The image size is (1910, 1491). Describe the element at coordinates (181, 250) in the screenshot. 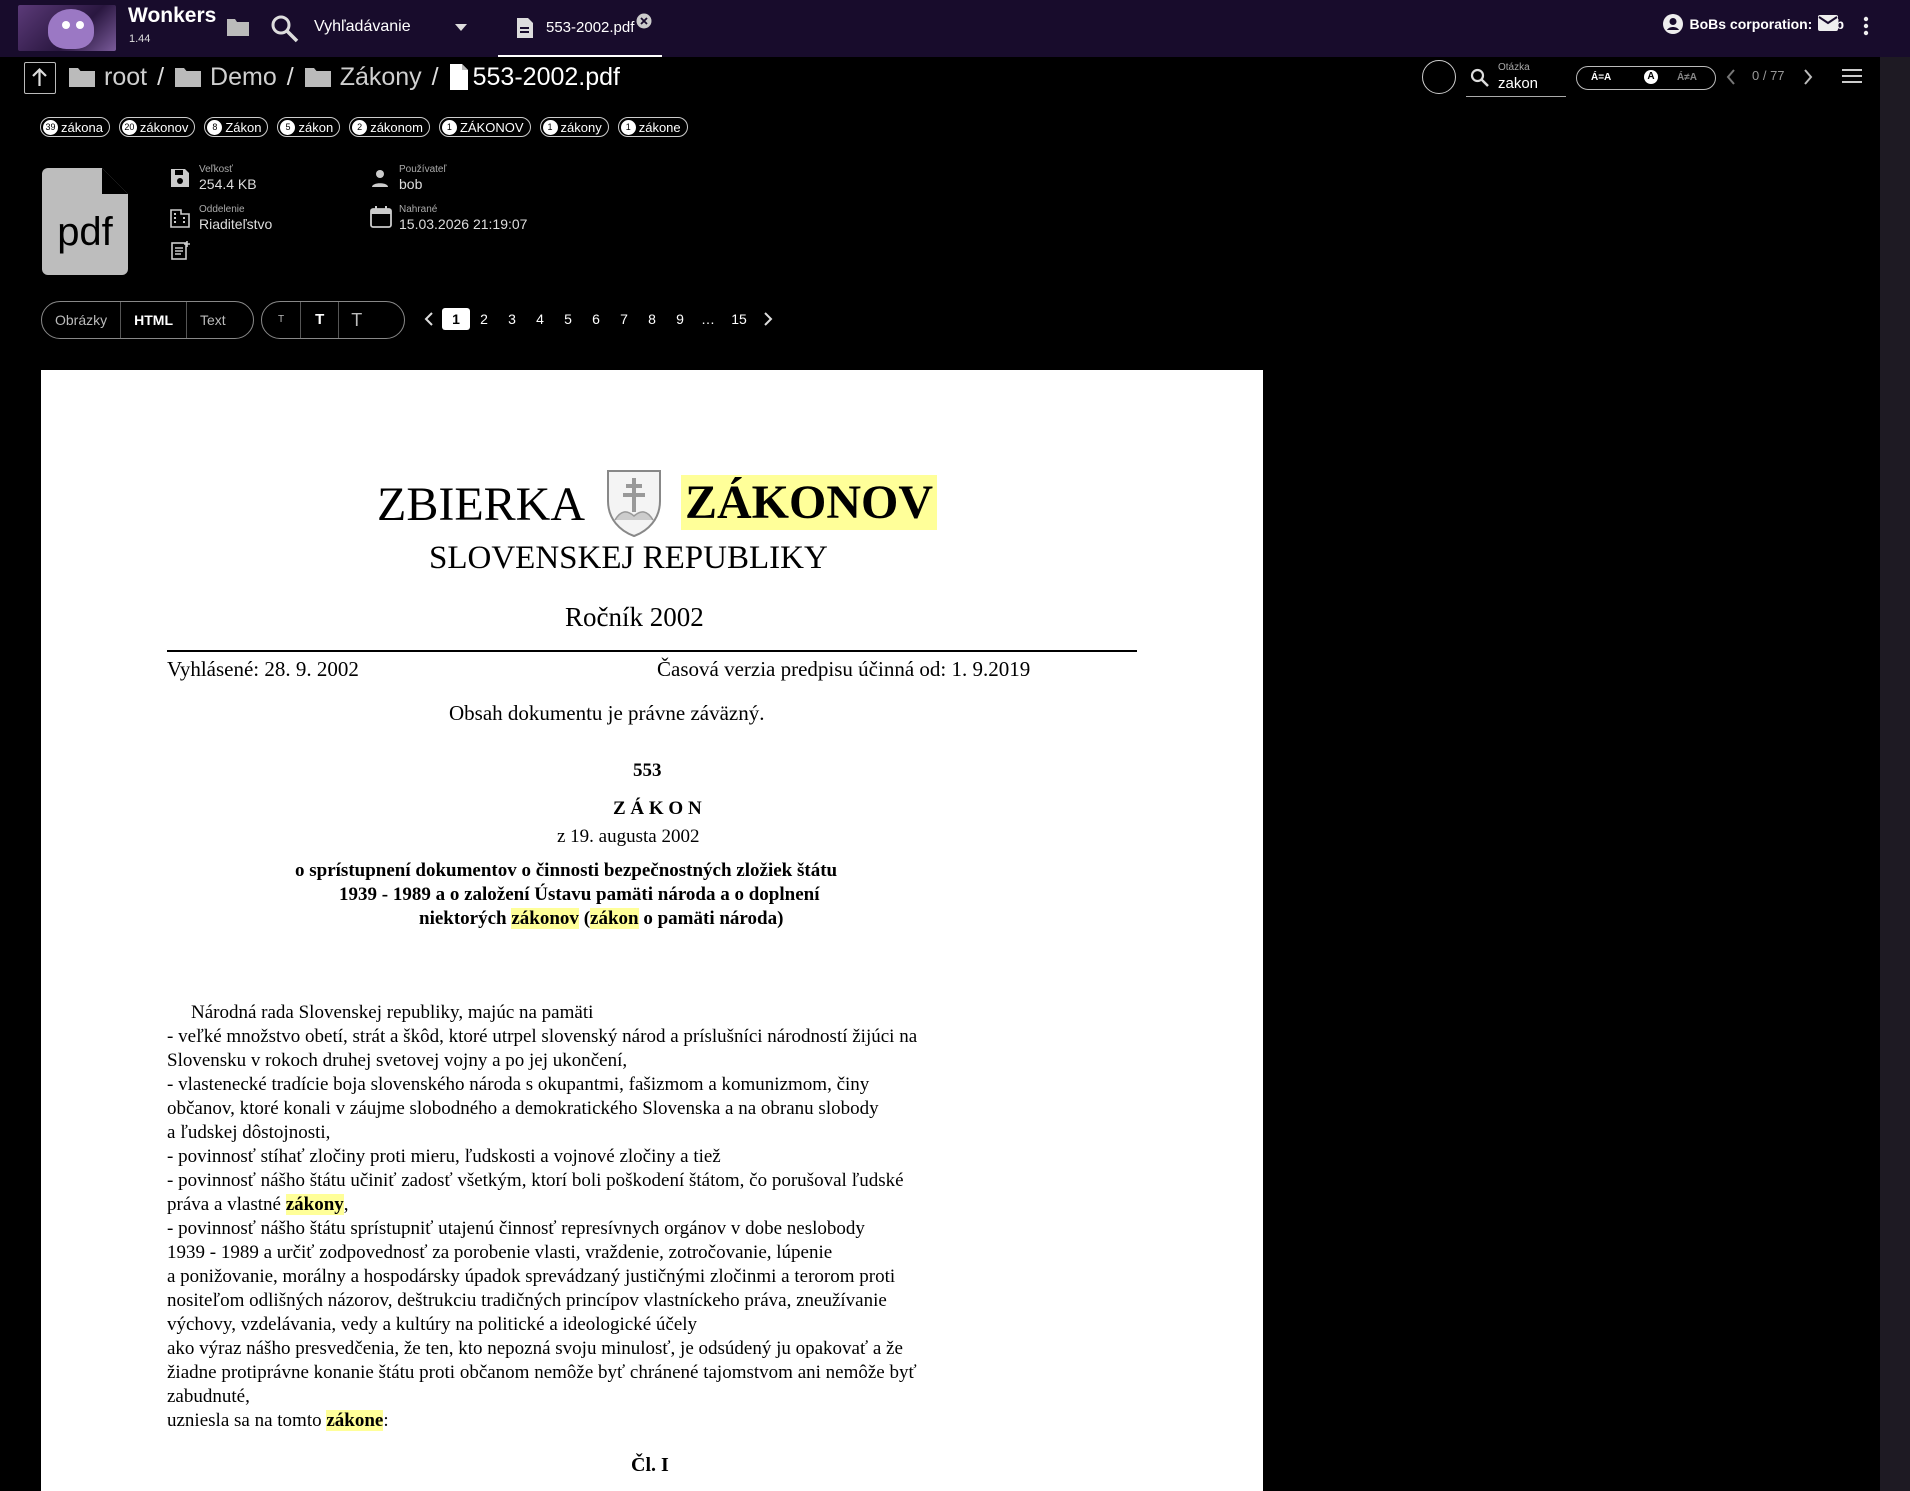

I see `note-add-icon` at that location.